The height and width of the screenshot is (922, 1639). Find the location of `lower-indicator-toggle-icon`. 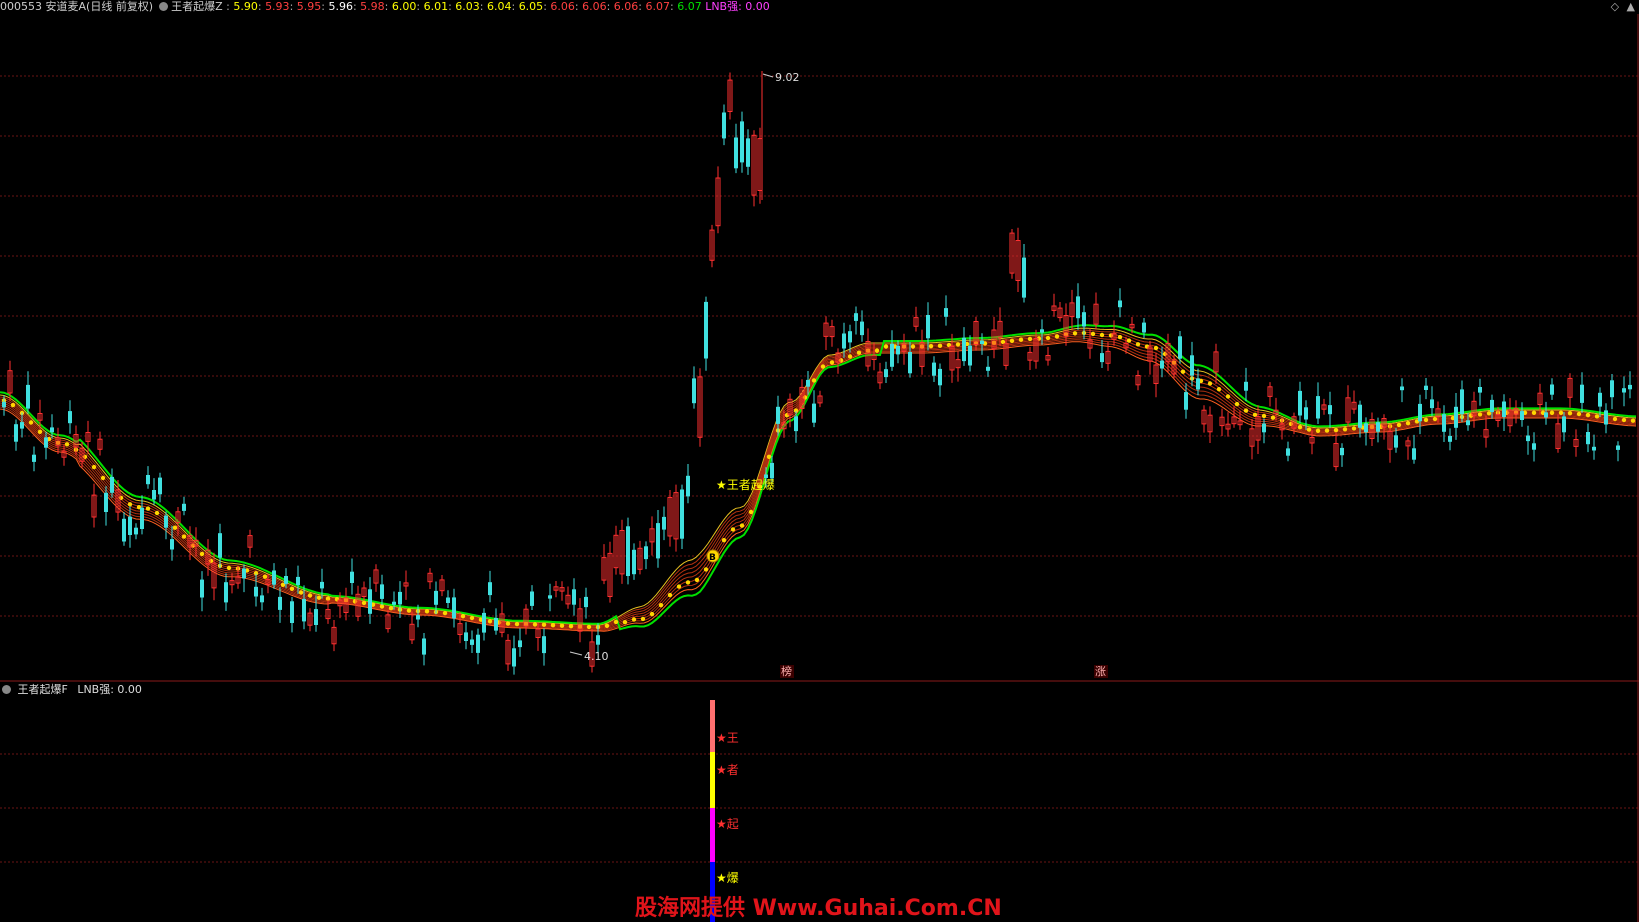

lower-indicator-toggle-icon is located at coordinates (6, 689).